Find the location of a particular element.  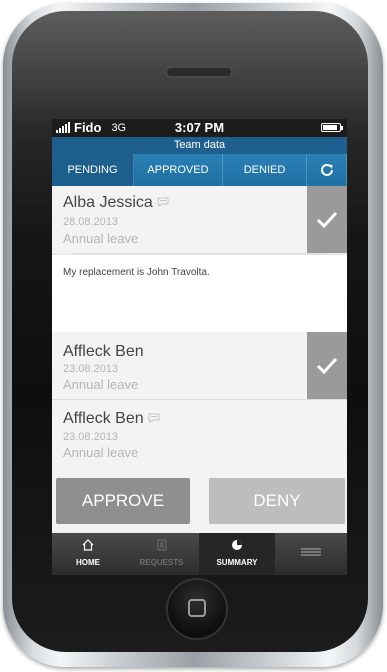

nav-home: HOME is located at coordinates (88, 554).